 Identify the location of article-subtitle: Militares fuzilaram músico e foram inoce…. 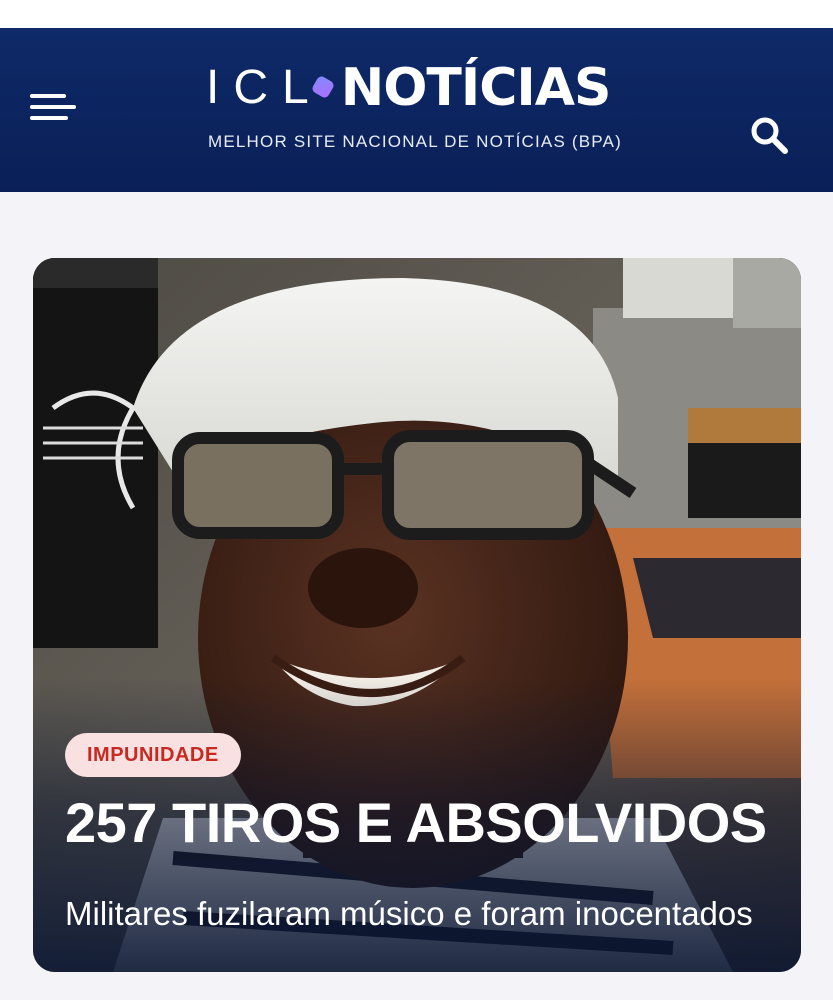
(409, 913).